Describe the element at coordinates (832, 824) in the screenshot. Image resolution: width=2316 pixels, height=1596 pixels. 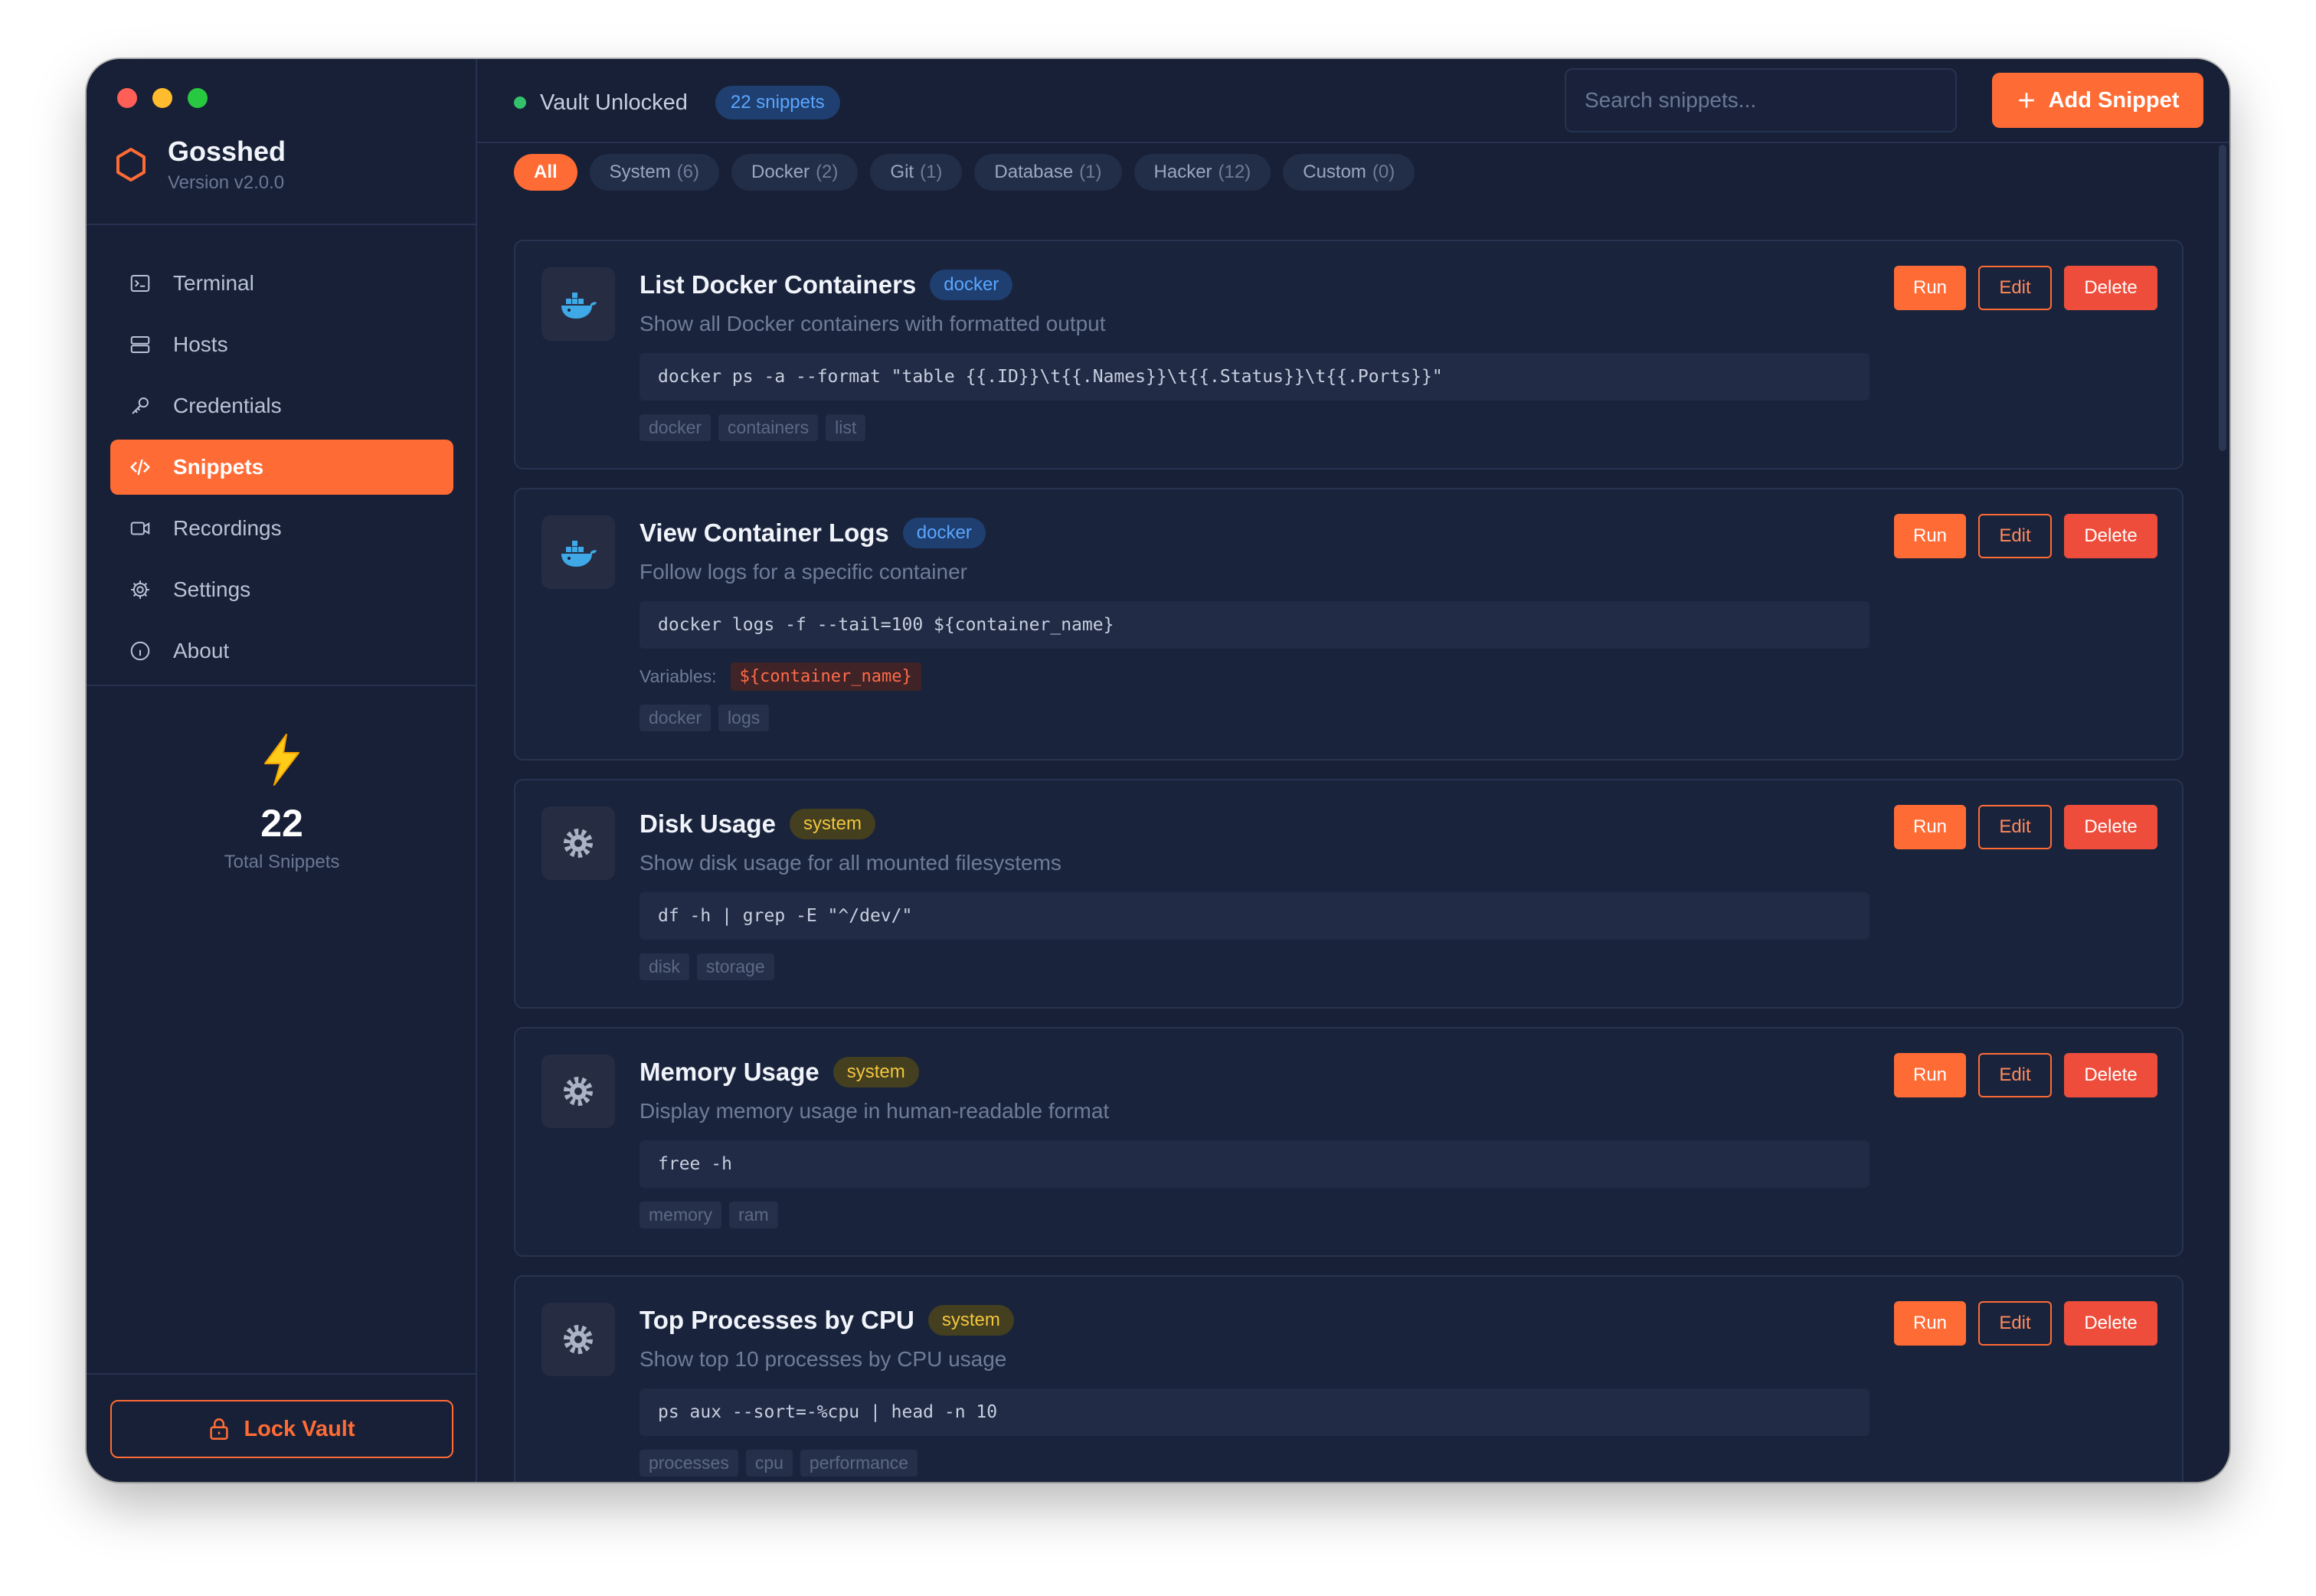
I see `category-badge: system` at that location.